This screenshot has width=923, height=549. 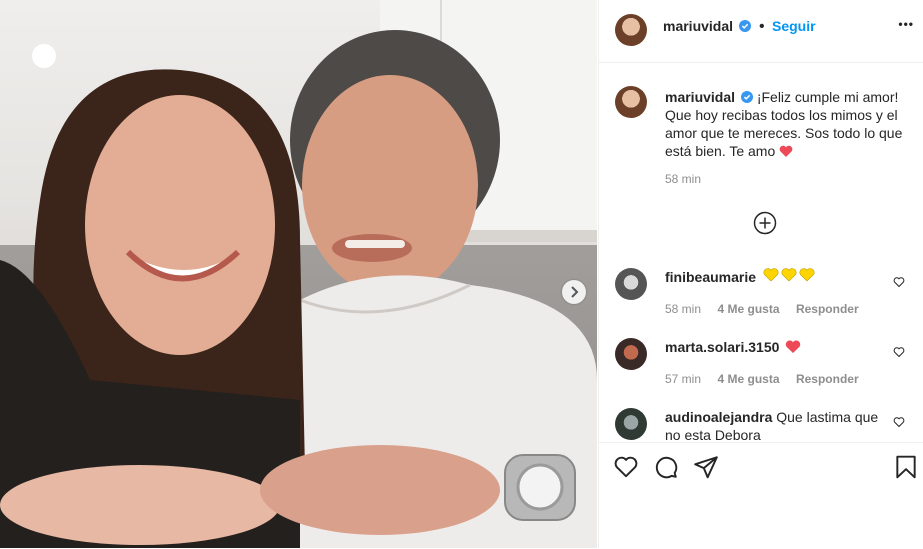 What do you see at coordinates (700, 97) in the screenshot?
I see `caption-username: mariuvidal` at bounding box center [700, 97].